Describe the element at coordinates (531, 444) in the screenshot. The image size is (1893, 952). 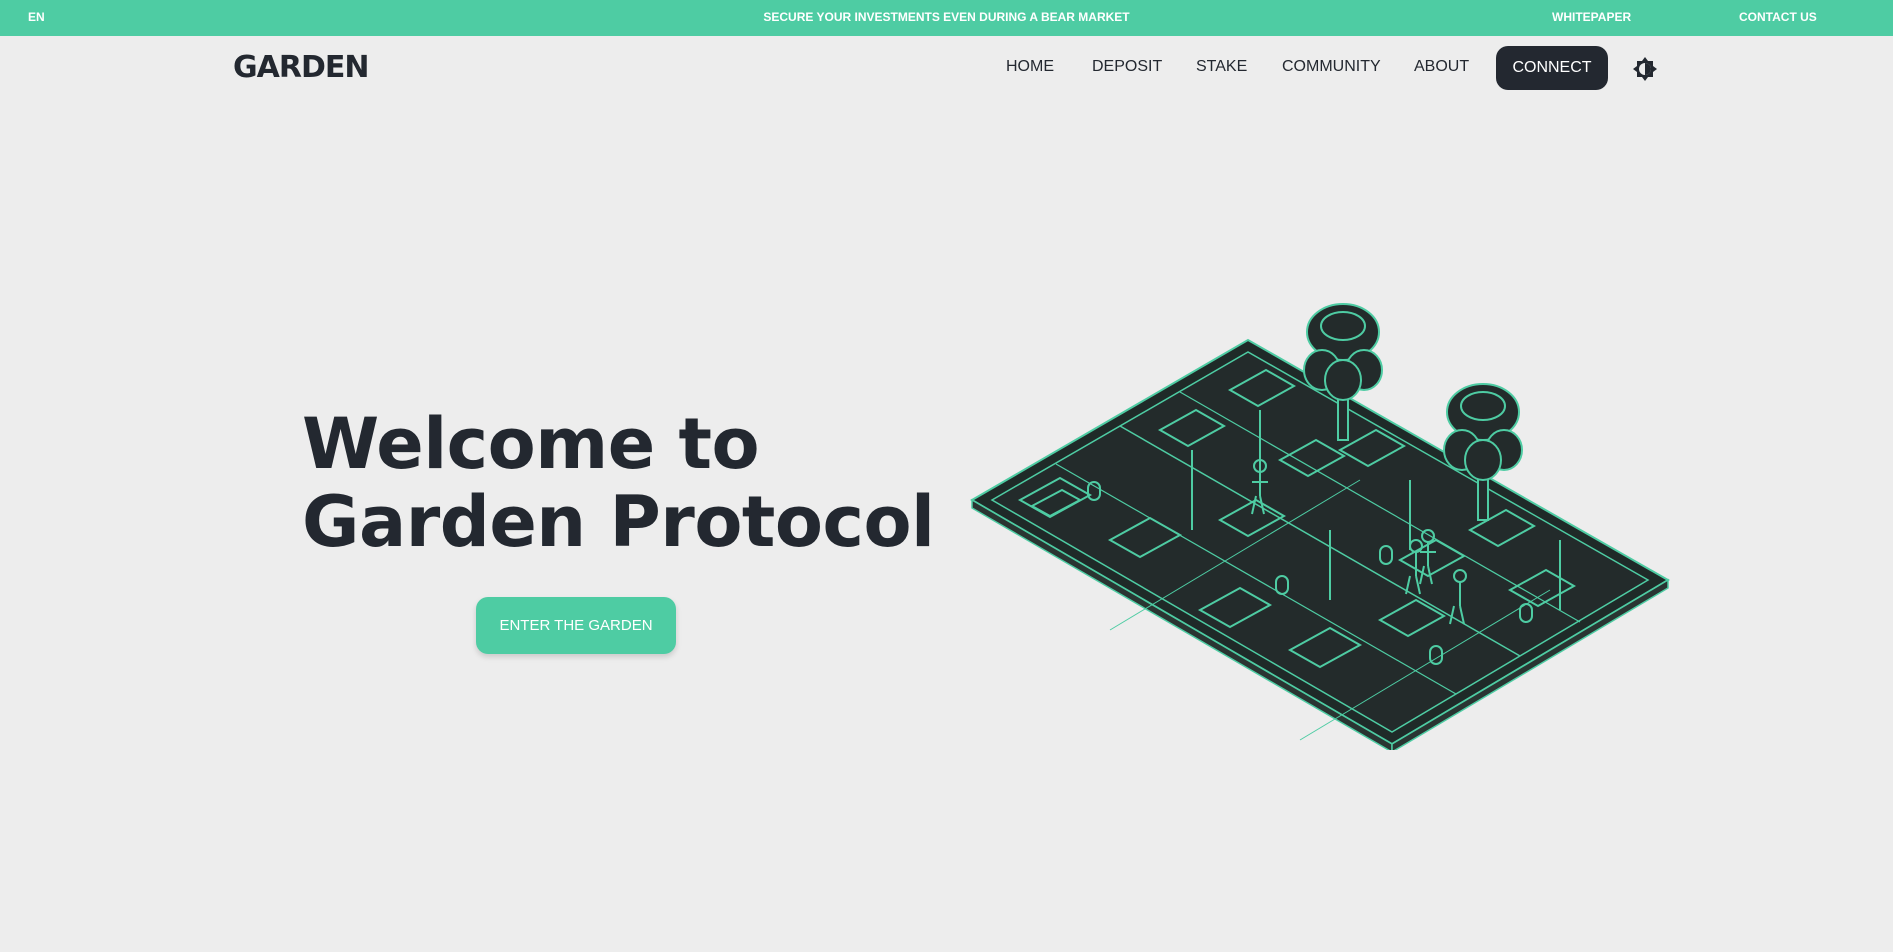
I see `hero-title-line-1: Welcome to` at that location.